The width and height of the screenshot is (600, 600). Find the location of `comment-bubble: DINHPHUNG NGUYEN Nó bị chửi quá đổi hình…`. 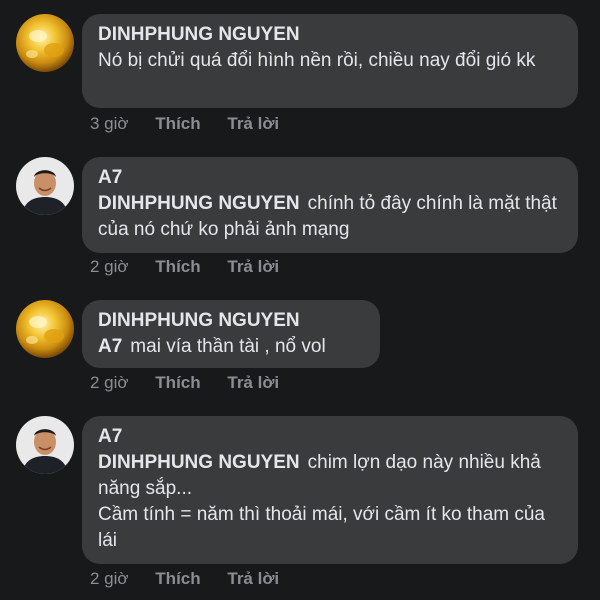

comment-bubble: DINHPHUNG NGUYEN Nó bị chửi quá đổi hình… is located at coordinates (330, 61).